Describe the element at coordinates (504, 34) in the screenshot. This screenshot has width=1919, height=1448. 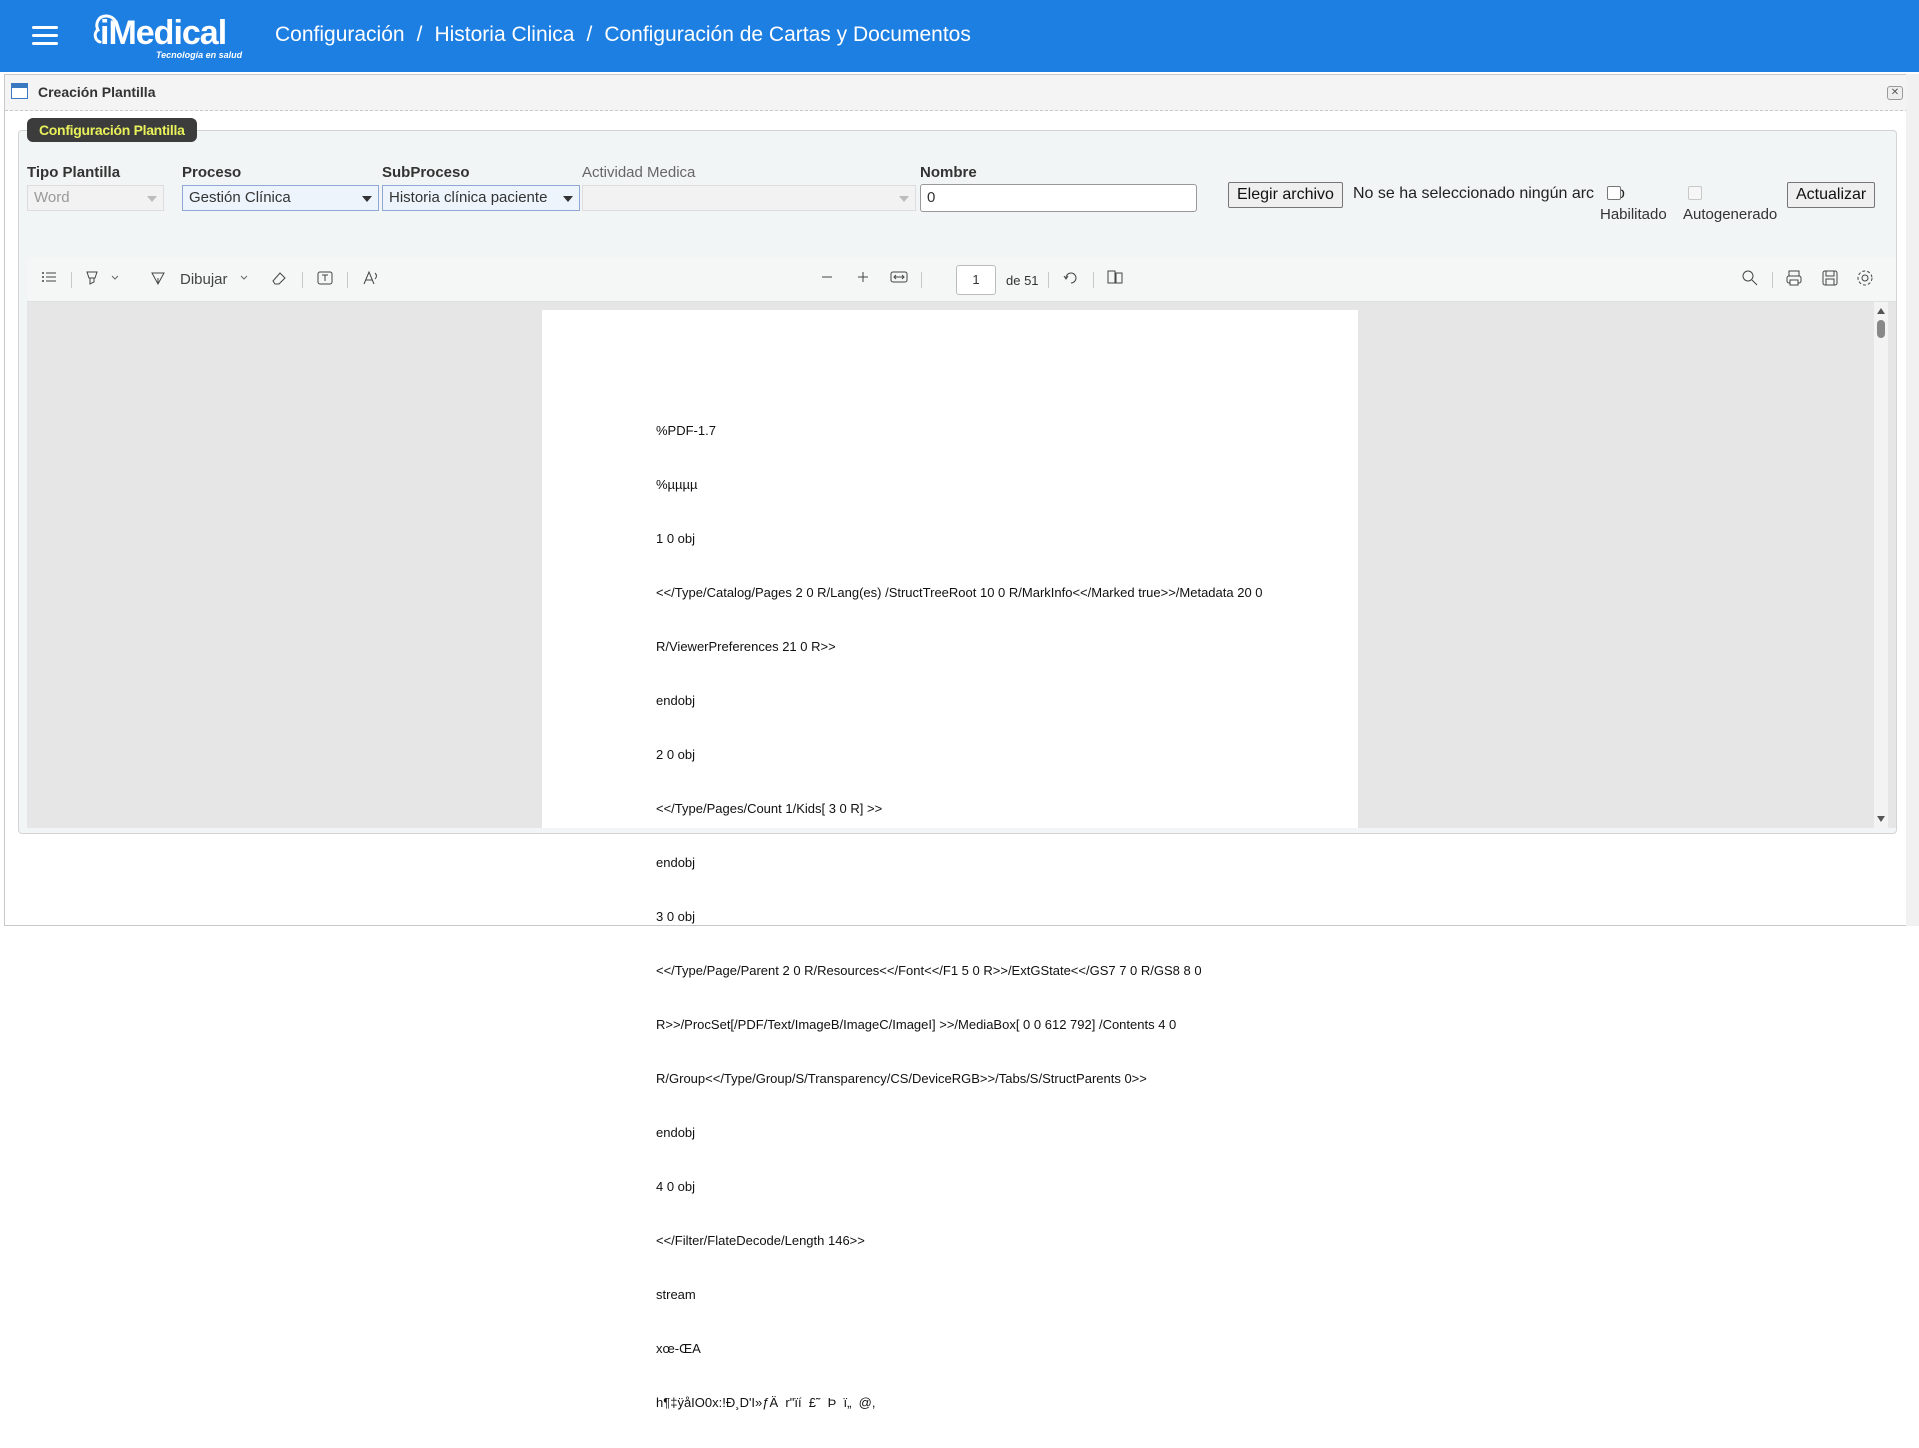
I see `breadcrumb-item-historia-clinica: Historia Clinica` at that location.